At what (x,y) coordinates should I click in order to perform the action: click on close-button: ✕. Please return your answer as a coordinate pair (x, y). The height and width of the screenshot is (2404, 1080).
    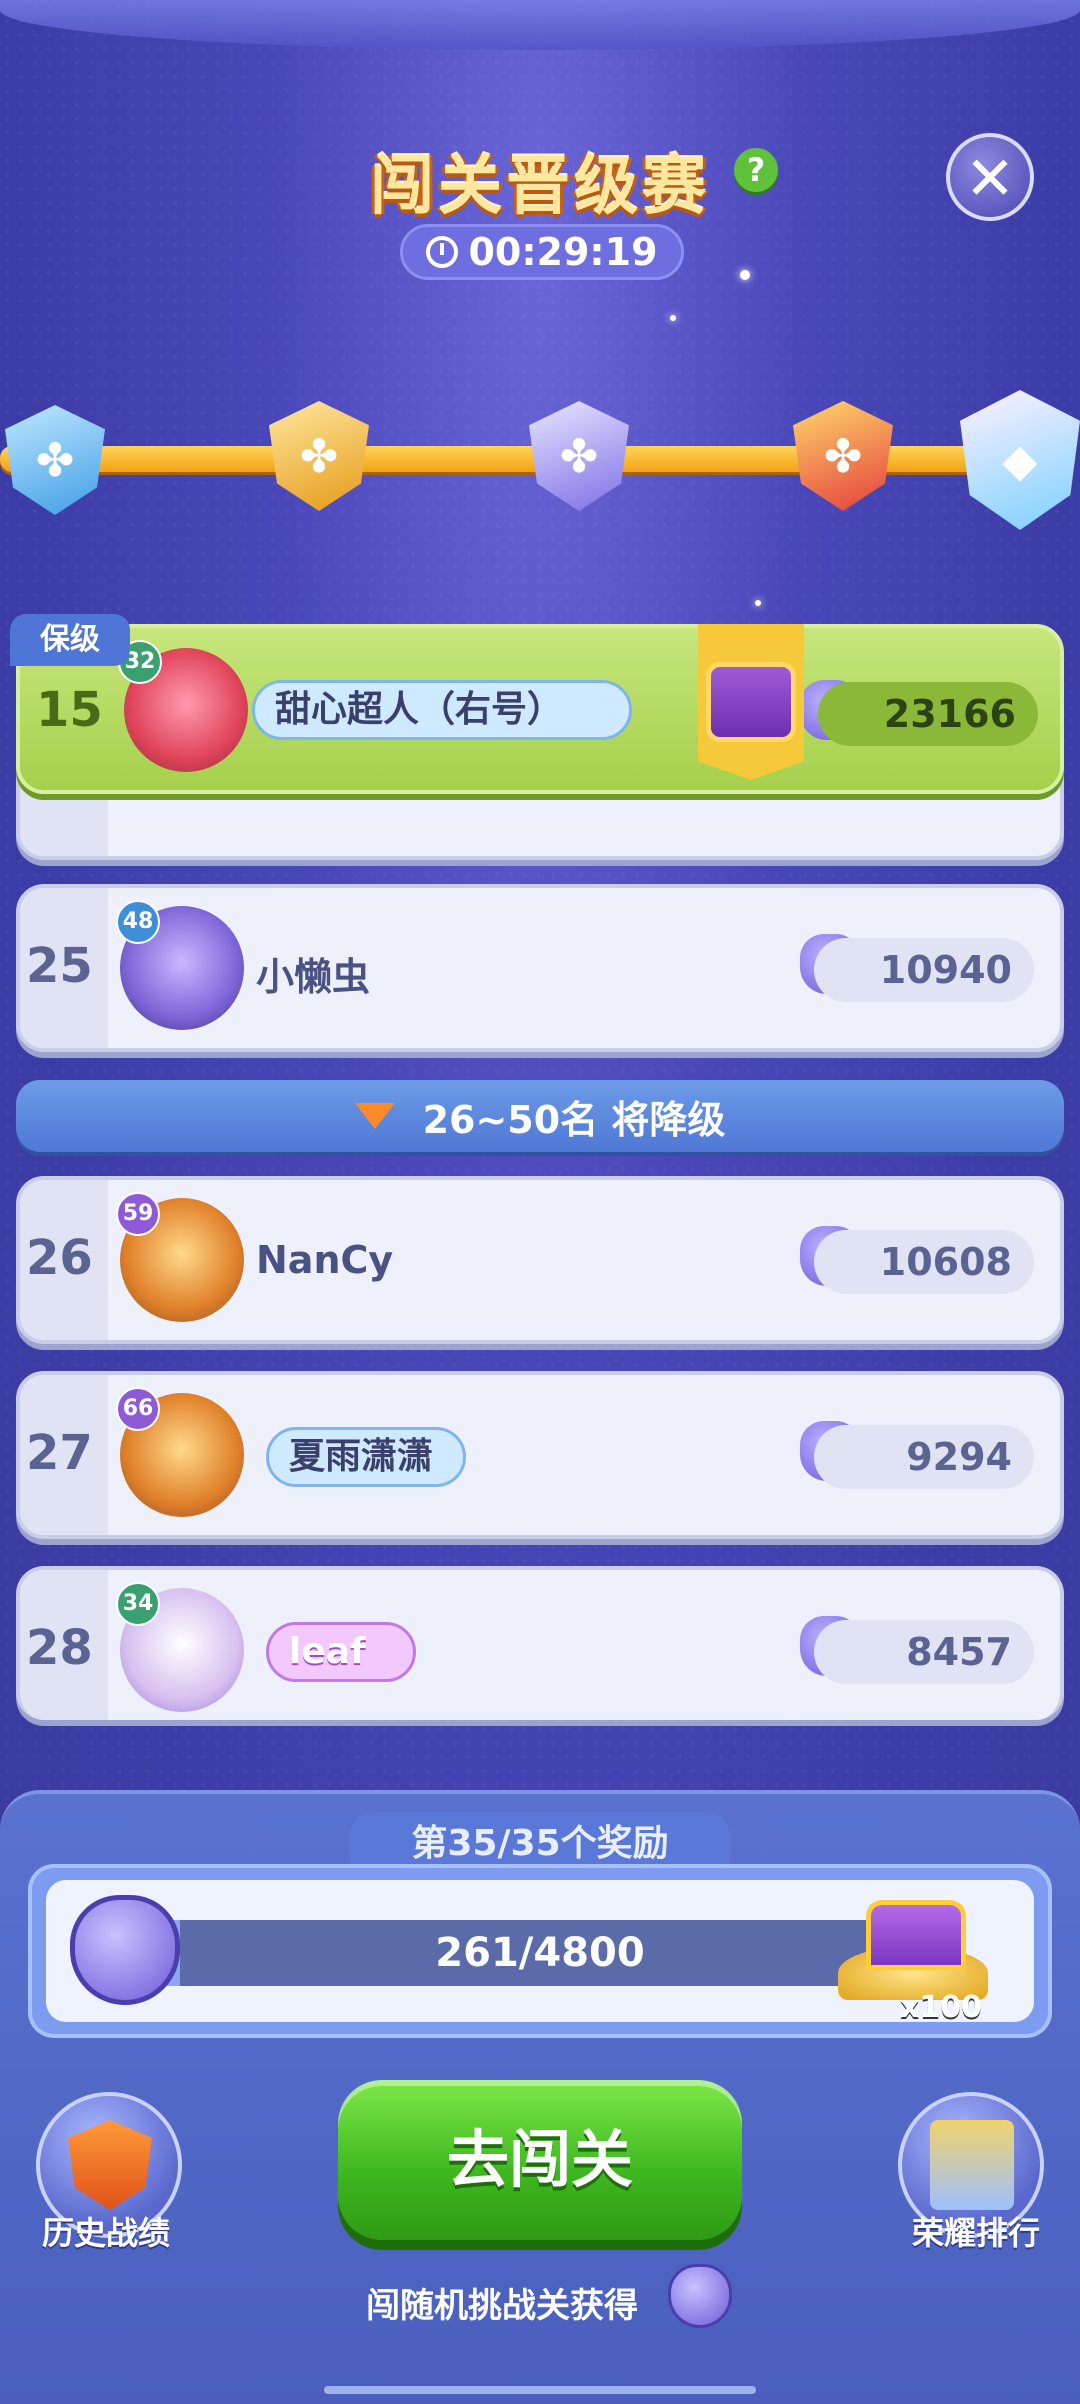
    Looking at the image, I should click on (990, 177).